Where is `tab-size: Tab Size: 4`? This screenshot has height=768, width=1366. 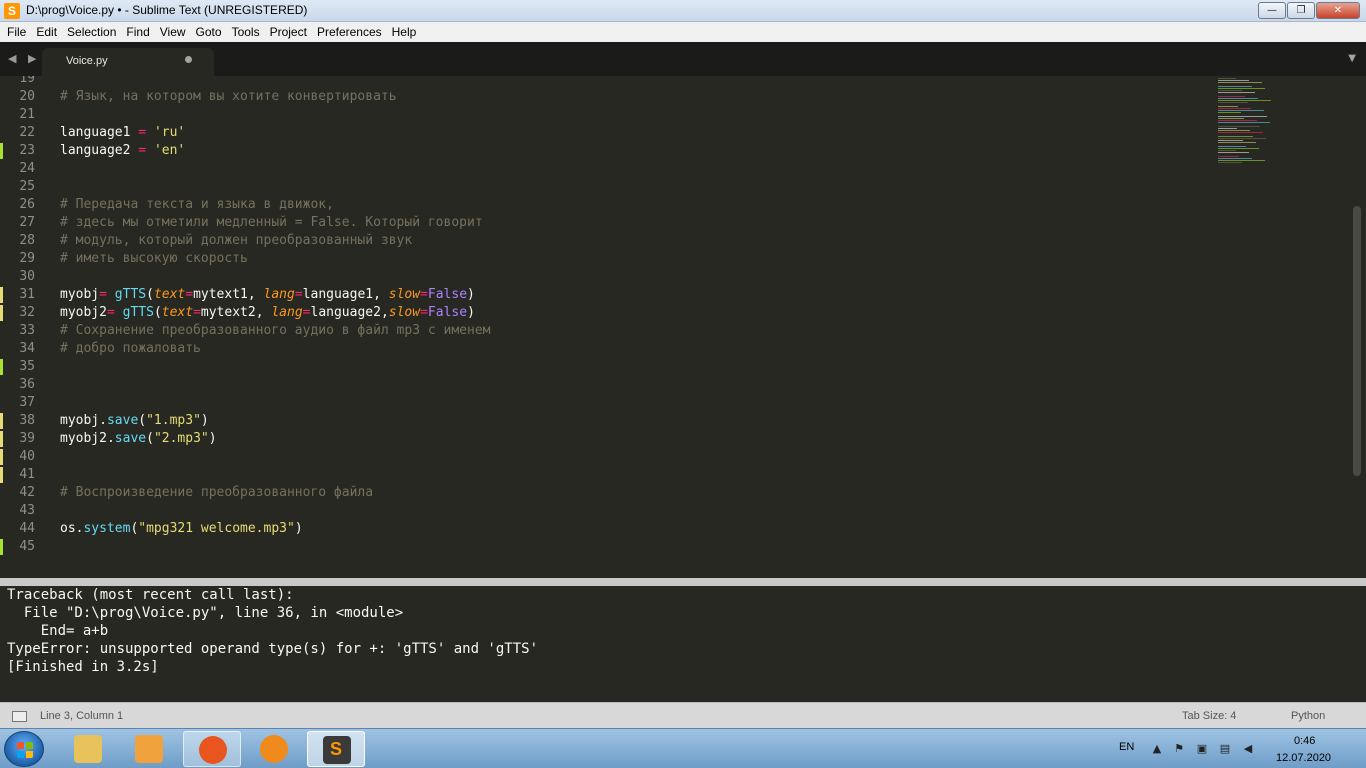 tab-size: Tab Size: 4 is located at coordinates (1209, 716).